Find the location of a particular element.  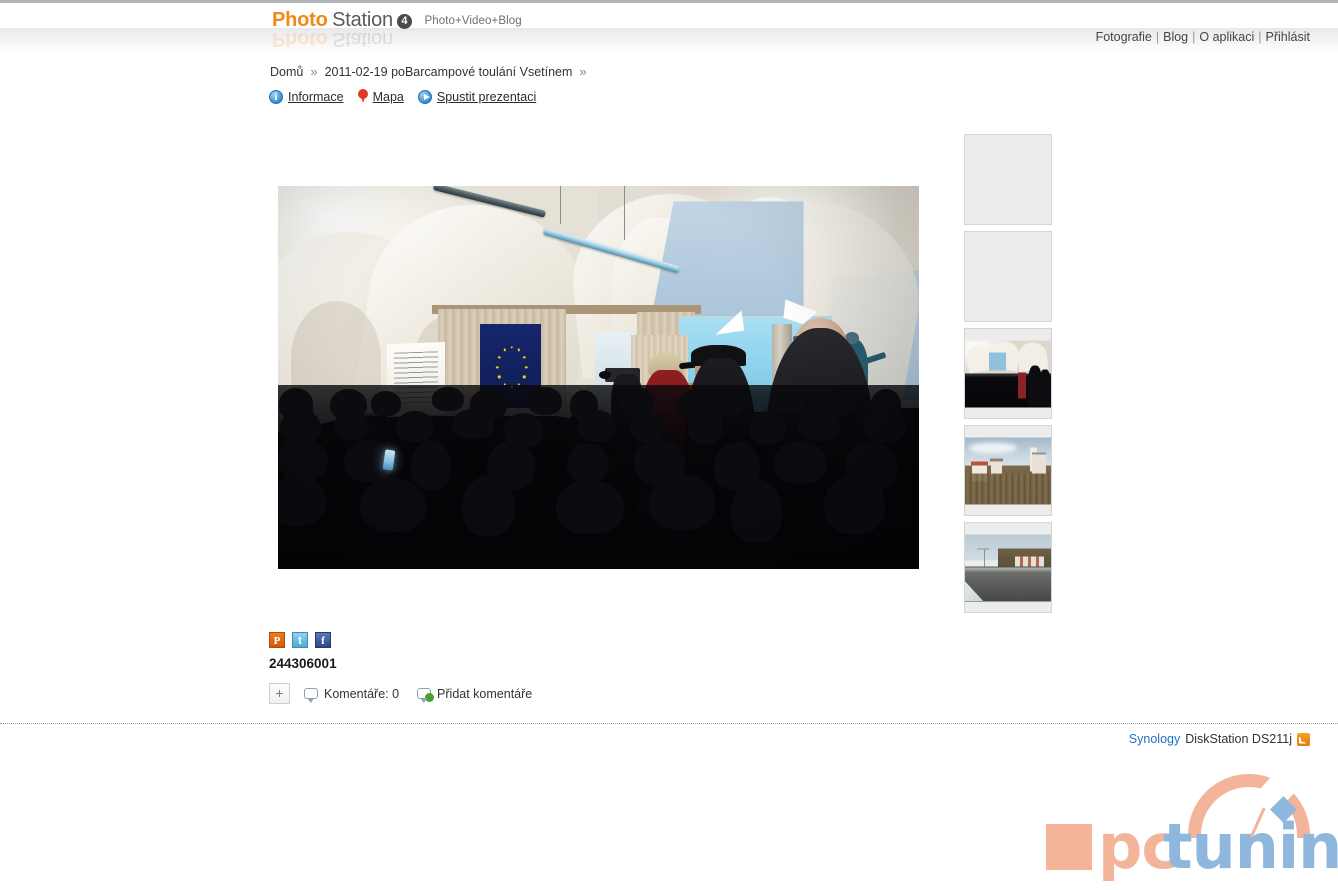

comment-bar: + Komentáře: 0 Přidat komentáře is located at coordinates (409, 693).